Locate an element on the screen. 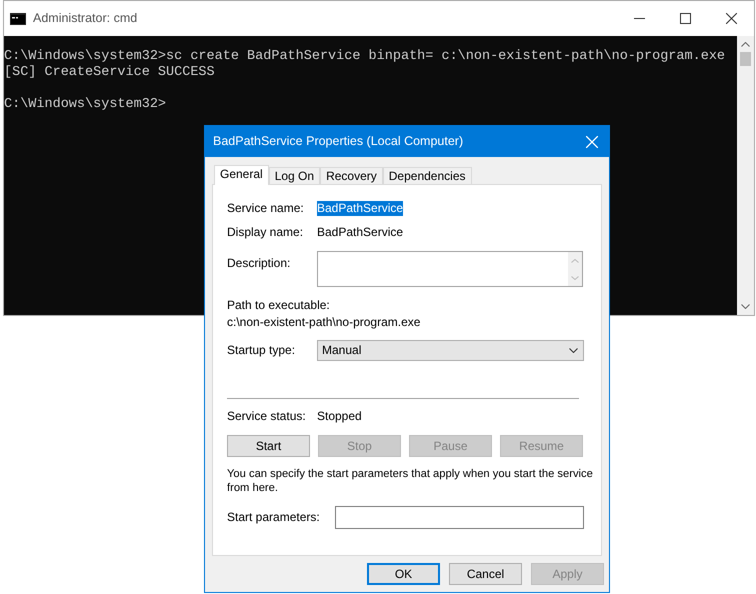  field-label: Path to executable: is located at coordinates (279, 305).